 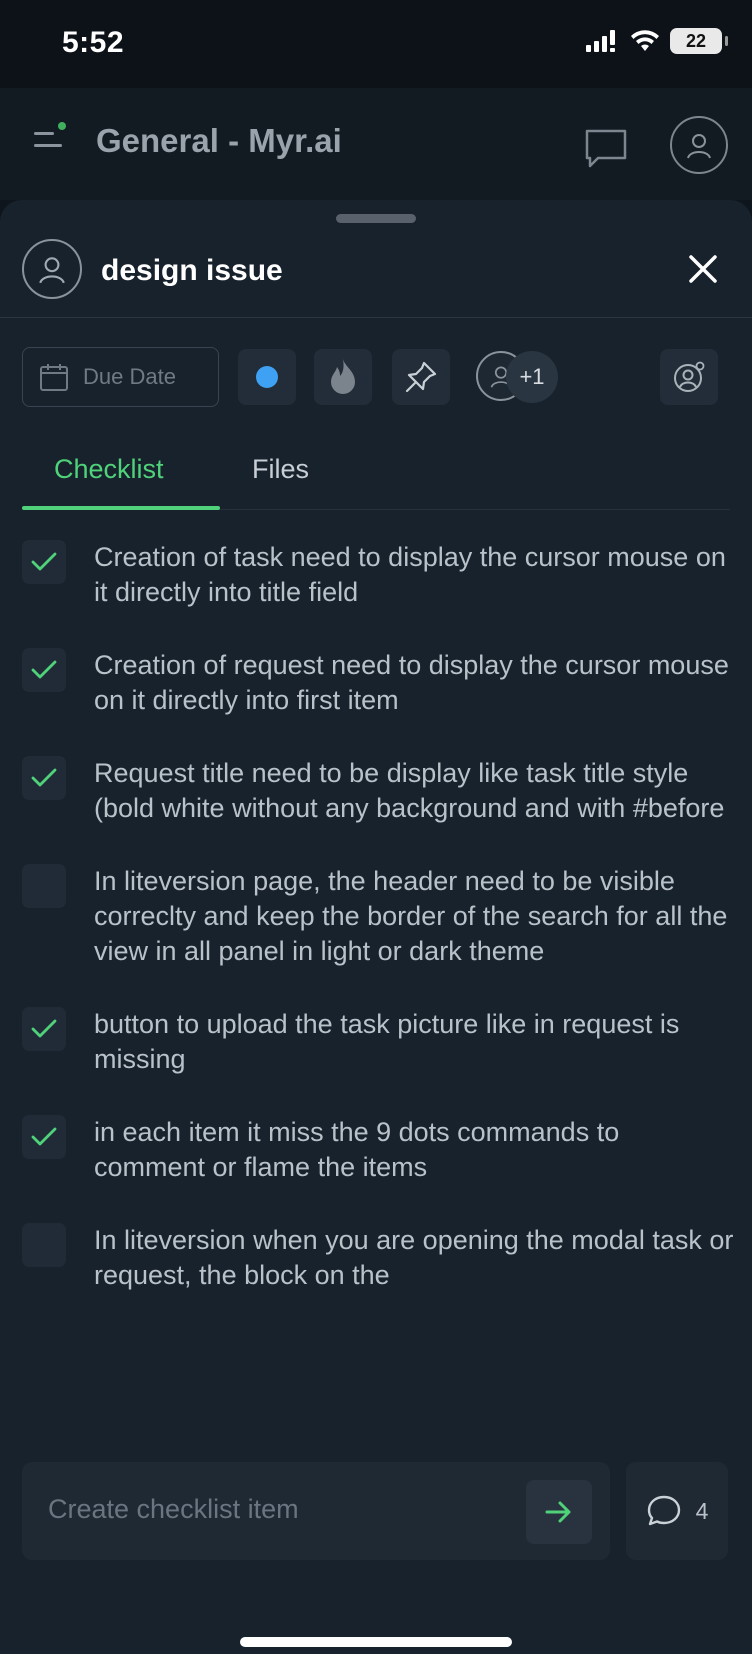 I want to click on status-button, so click(x=267, y=377).